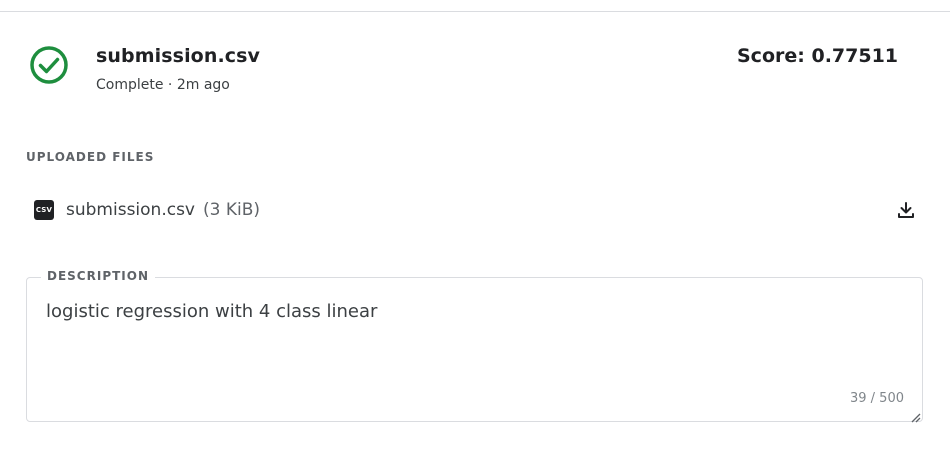 This screenshot has height=452, width=950. What do you see at coordinates (130, 210) in the screenshot?
I see `file-name: submission.csv` at bounding box center [130, 210].